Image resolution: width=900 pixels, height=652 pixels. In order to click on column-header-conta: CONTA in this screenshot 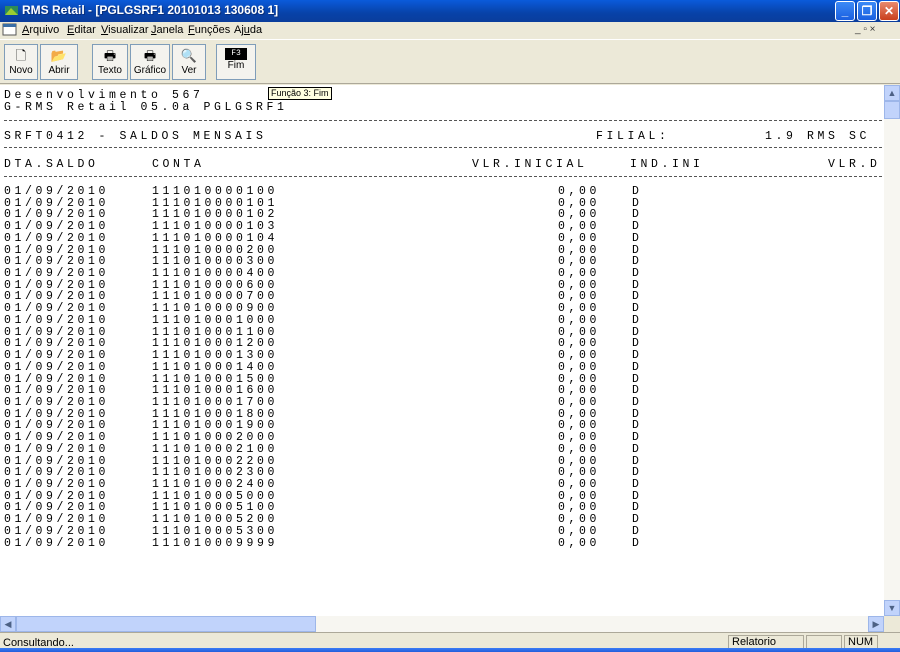, I will do `click(178, 164)`.